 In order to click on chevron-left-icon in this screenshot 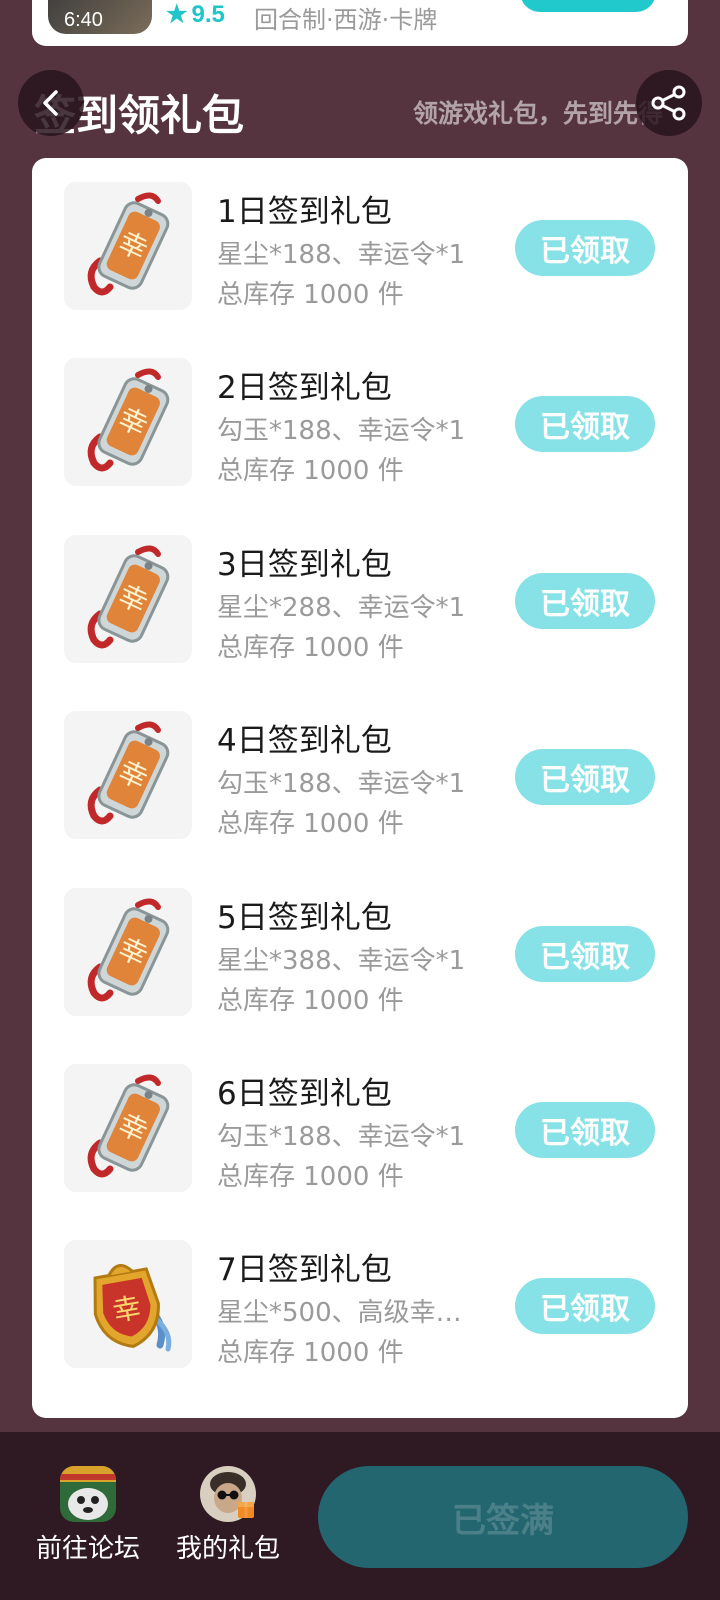, I will do `click(50, 103)`.